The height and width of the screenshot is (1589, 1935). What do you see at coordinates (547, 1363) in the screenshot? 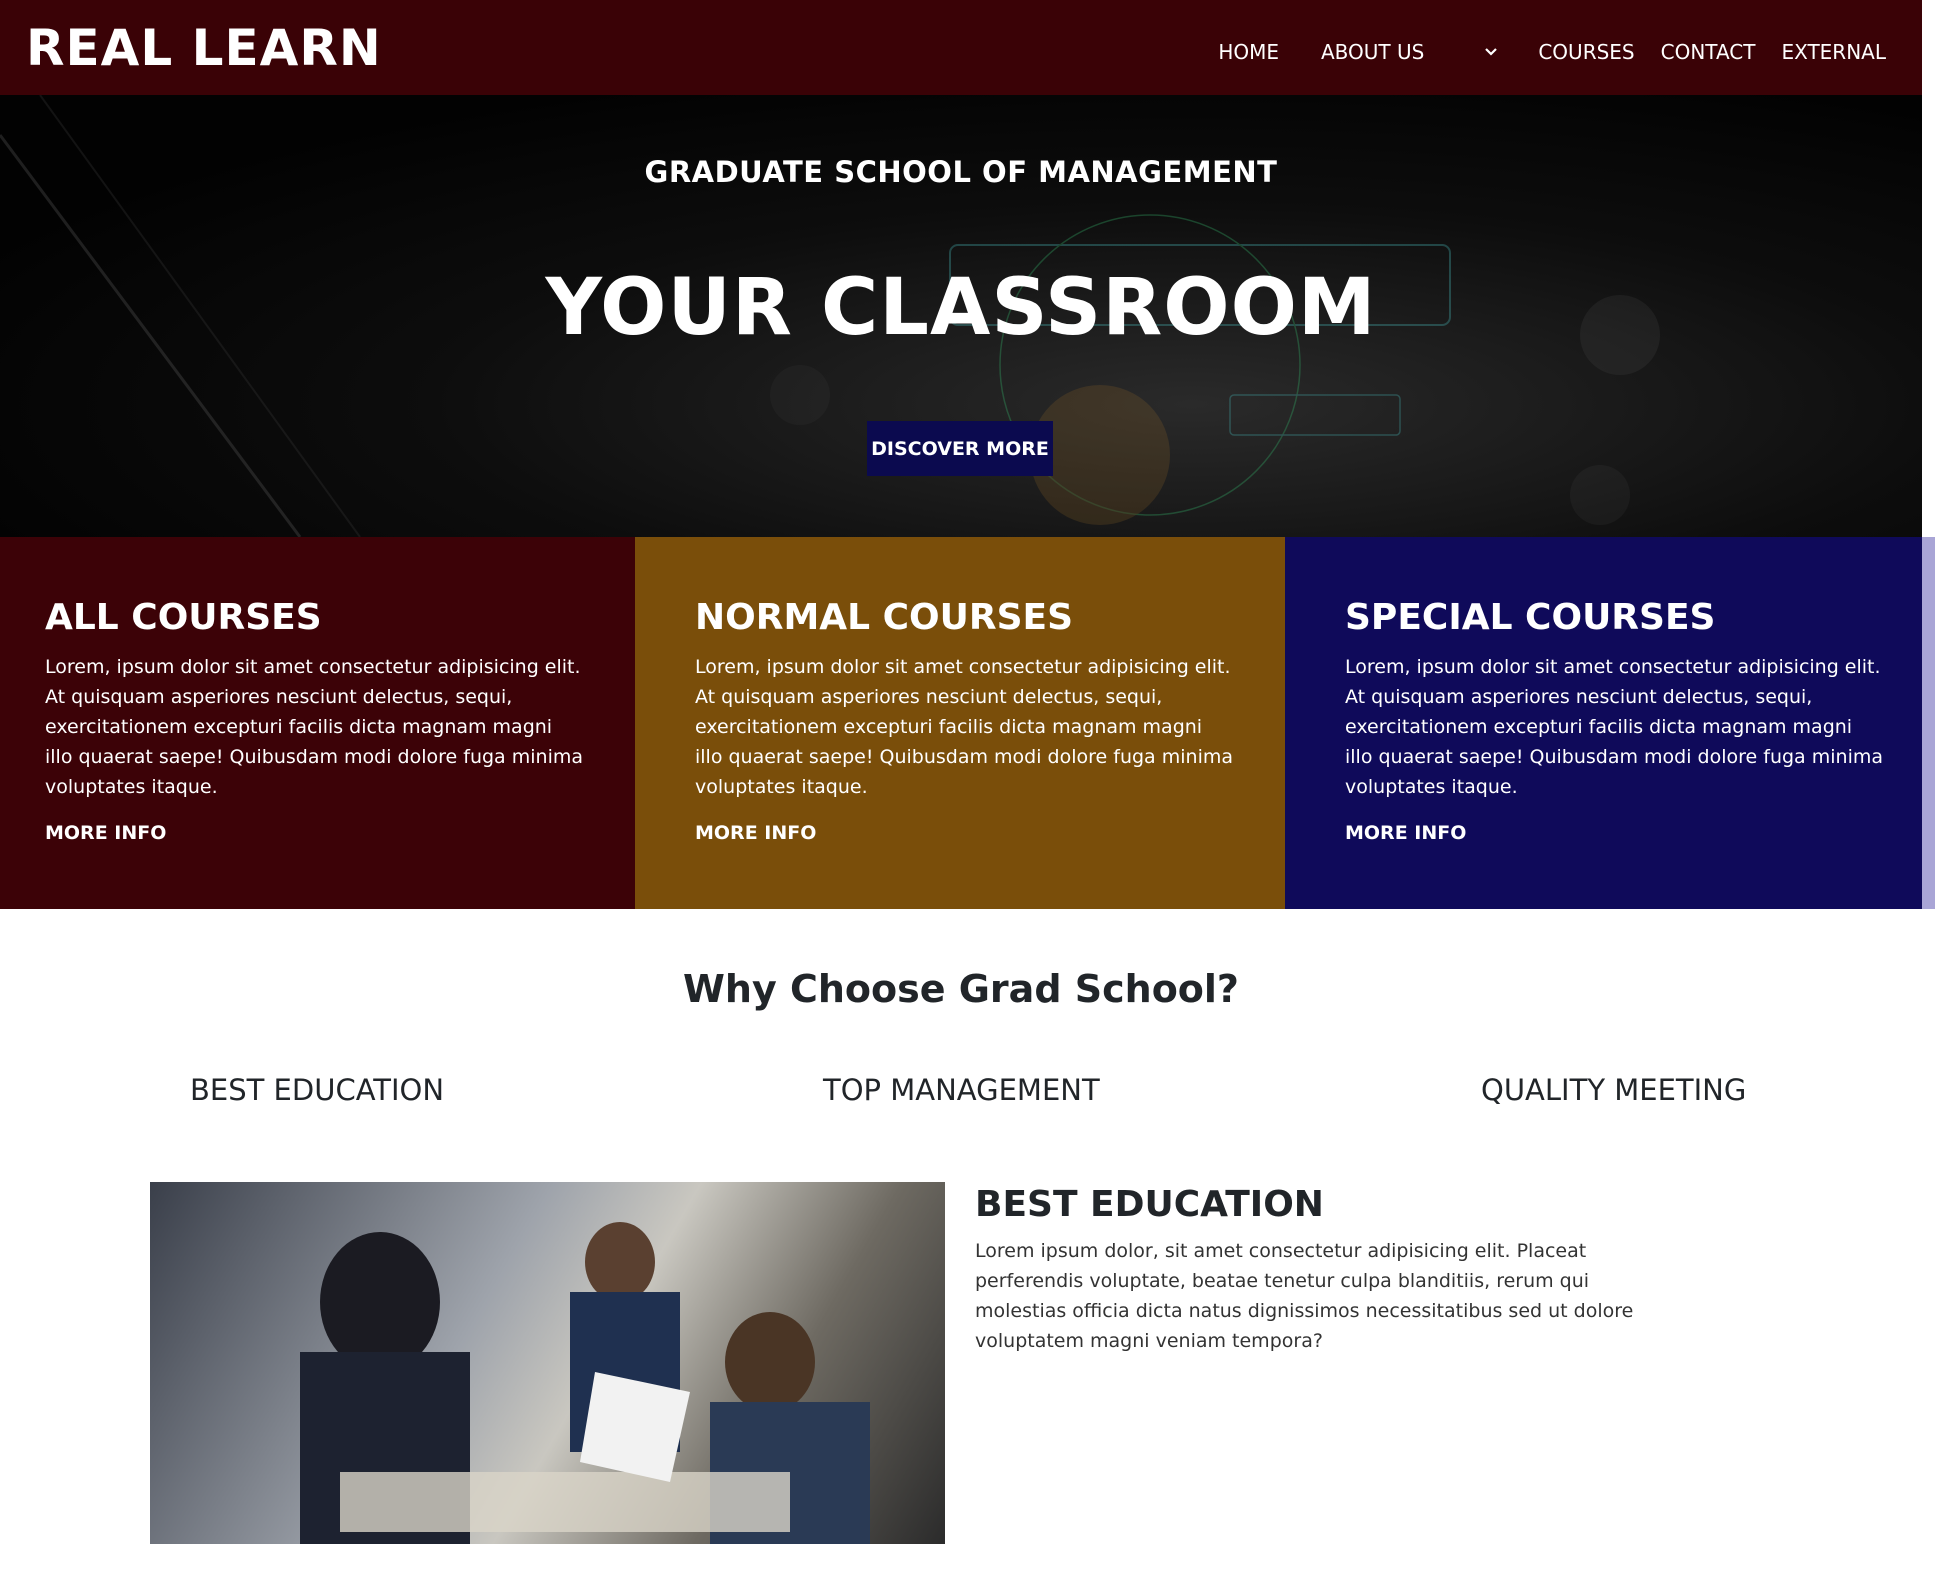
I see `team-meeting-photo` at bounding box center [547, 1363].